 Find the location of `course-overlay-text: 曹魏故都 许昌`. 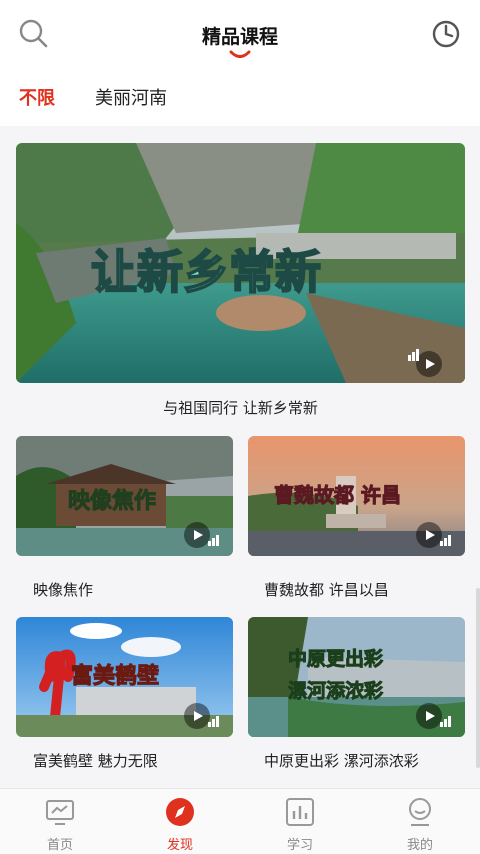

course-overlay-text: 曹魏故都 许昌 is located at coordinates (337, 495).